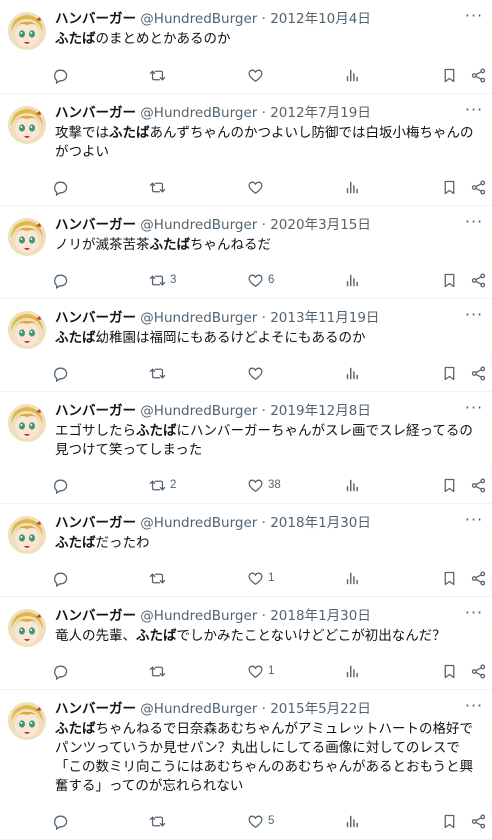 The height and width of the screenshot is (840, 492). What do you see at coordinates (264, 485) in the screenshot?
I see `like-button: 38` at bounding box center [264, 485].